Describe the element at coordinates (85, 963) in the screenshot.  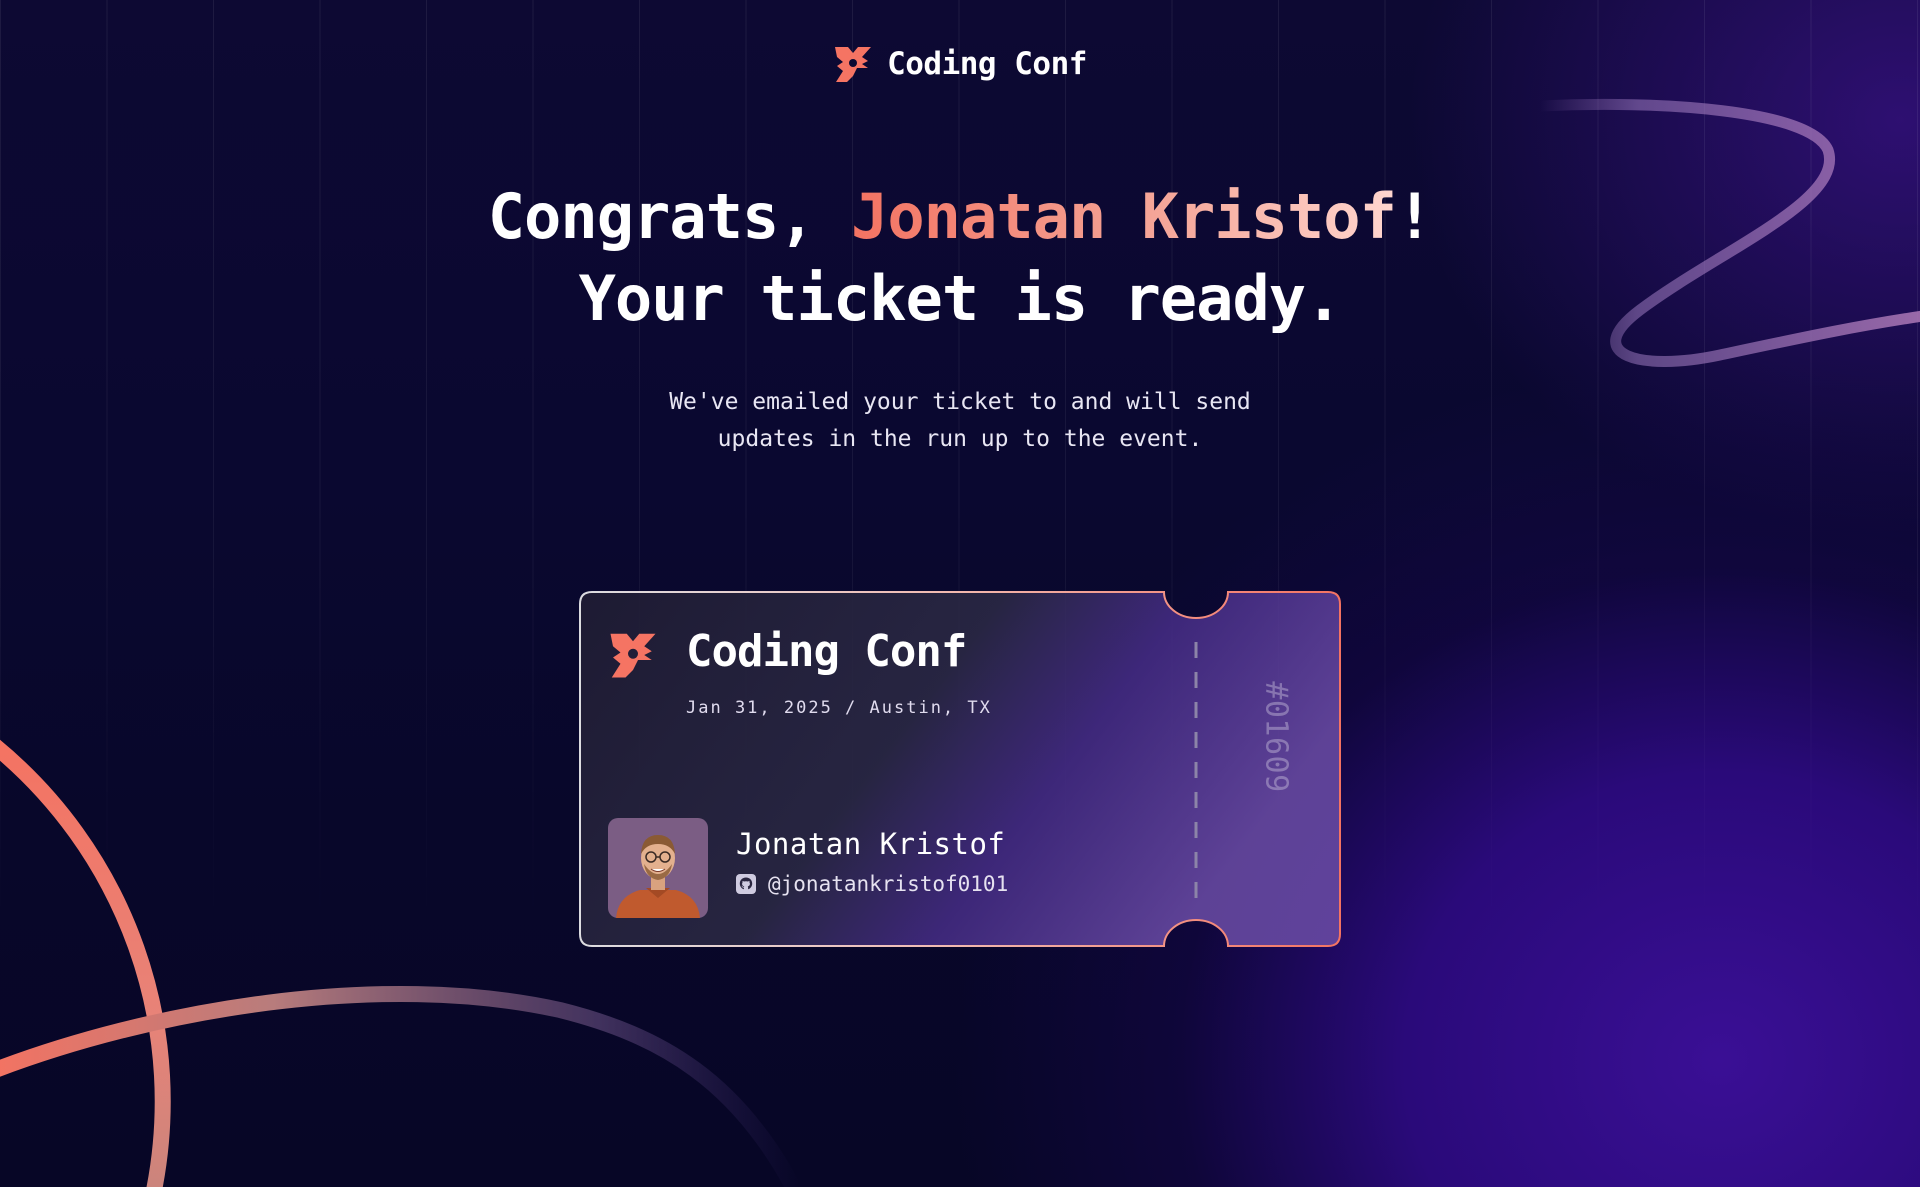
I see `decor-circle-arc` at that location.